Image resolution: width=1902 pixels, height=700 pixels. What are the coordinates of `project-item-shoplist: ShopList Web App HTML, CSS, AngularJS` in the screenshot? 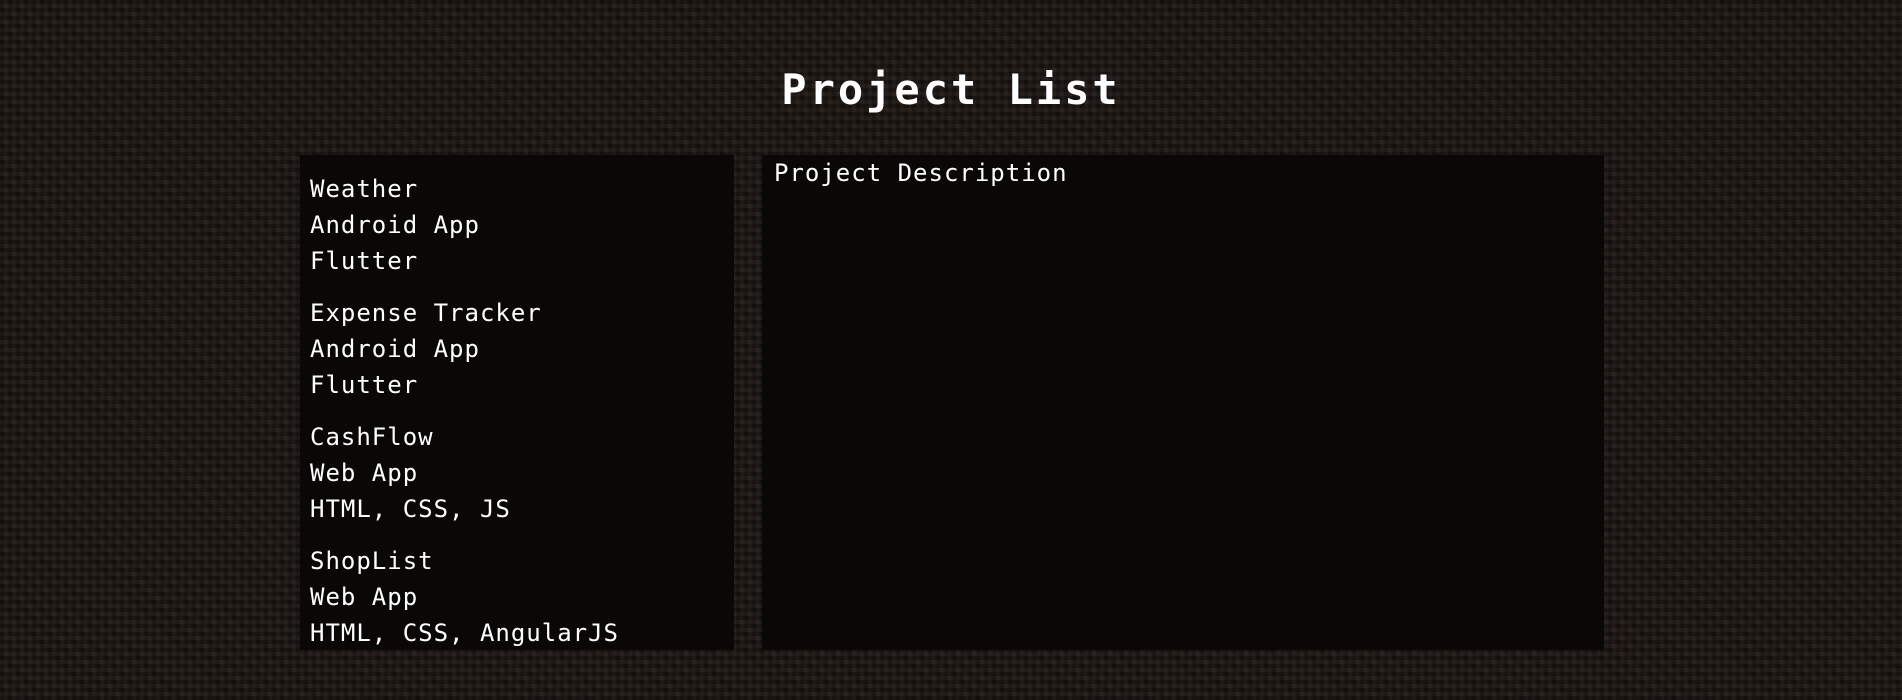 It's located at (517, 597).